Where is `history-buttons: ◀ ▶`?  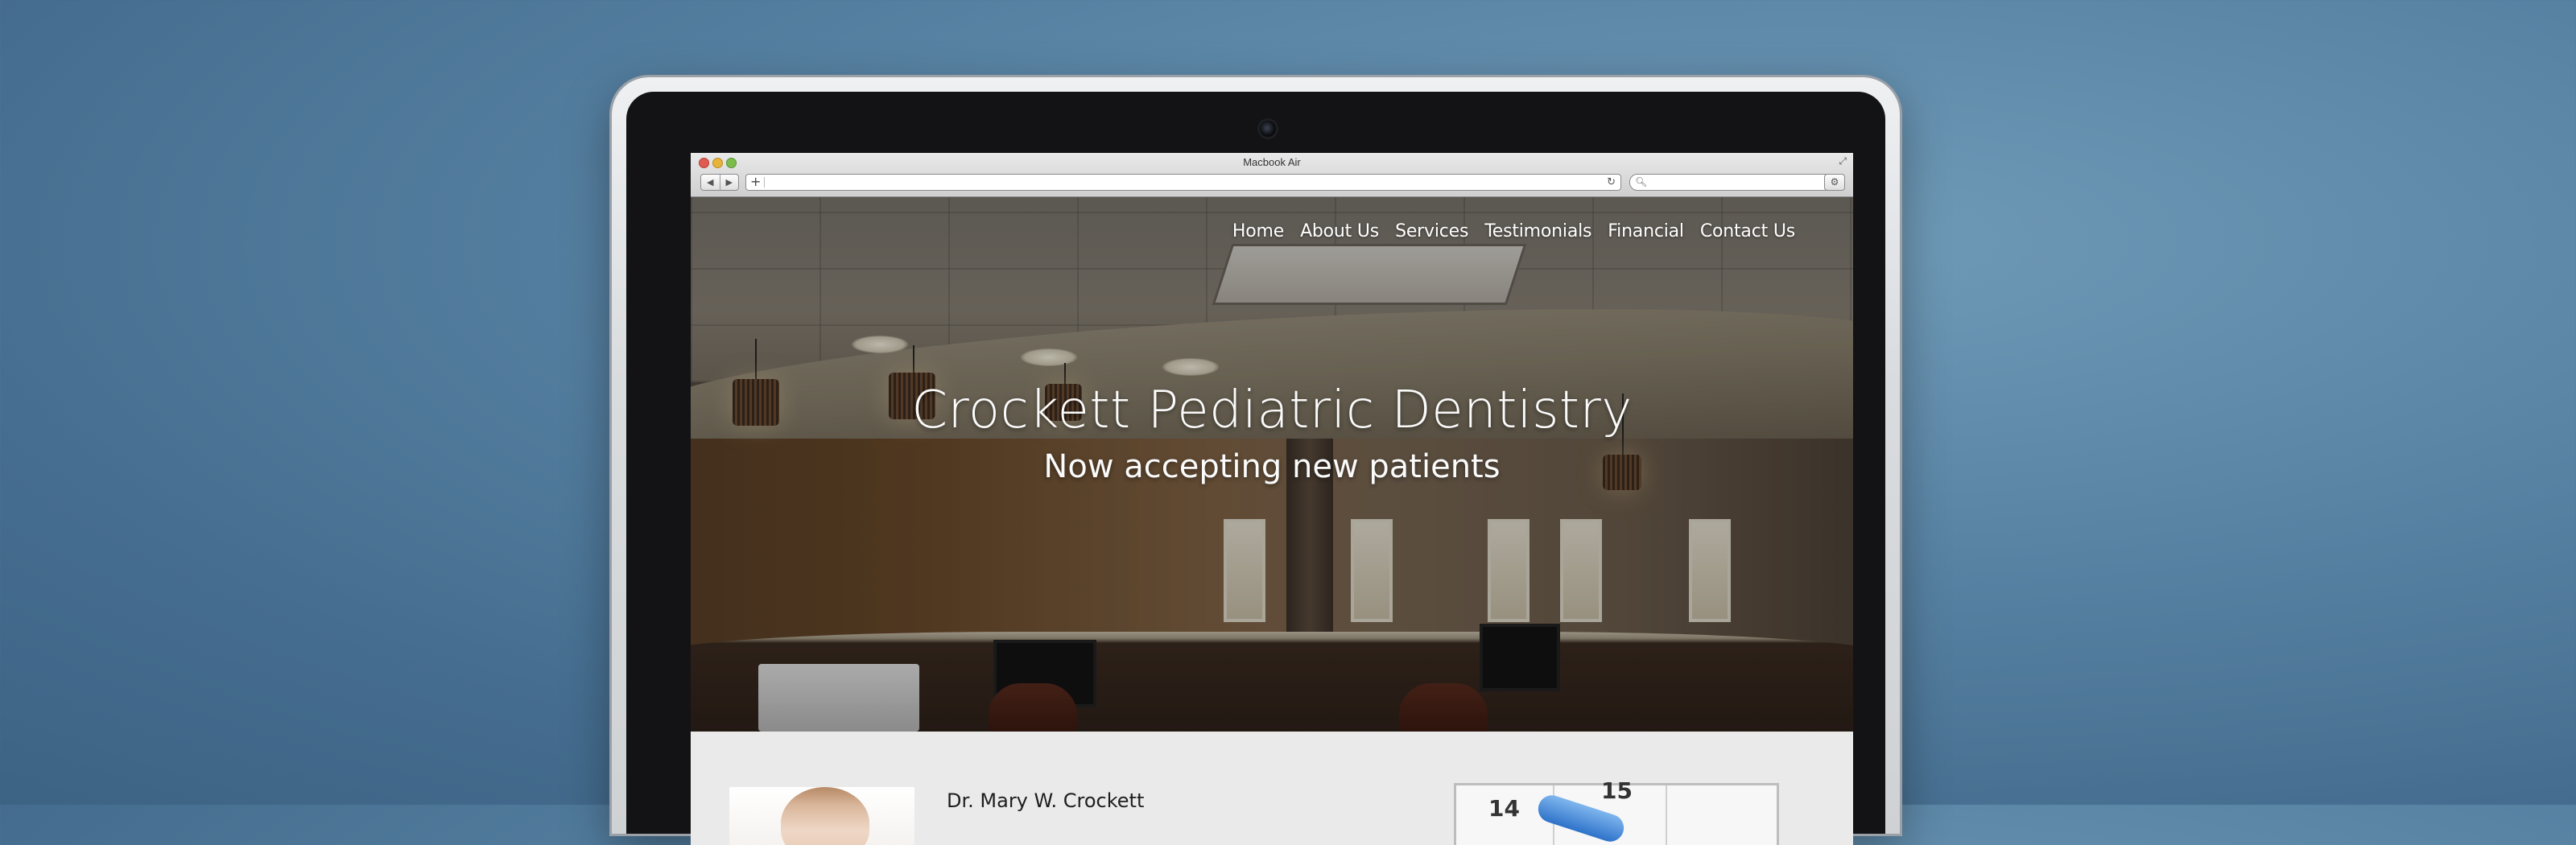
history-buttons: ◀ ▶ is located at coordinates (719, 182).